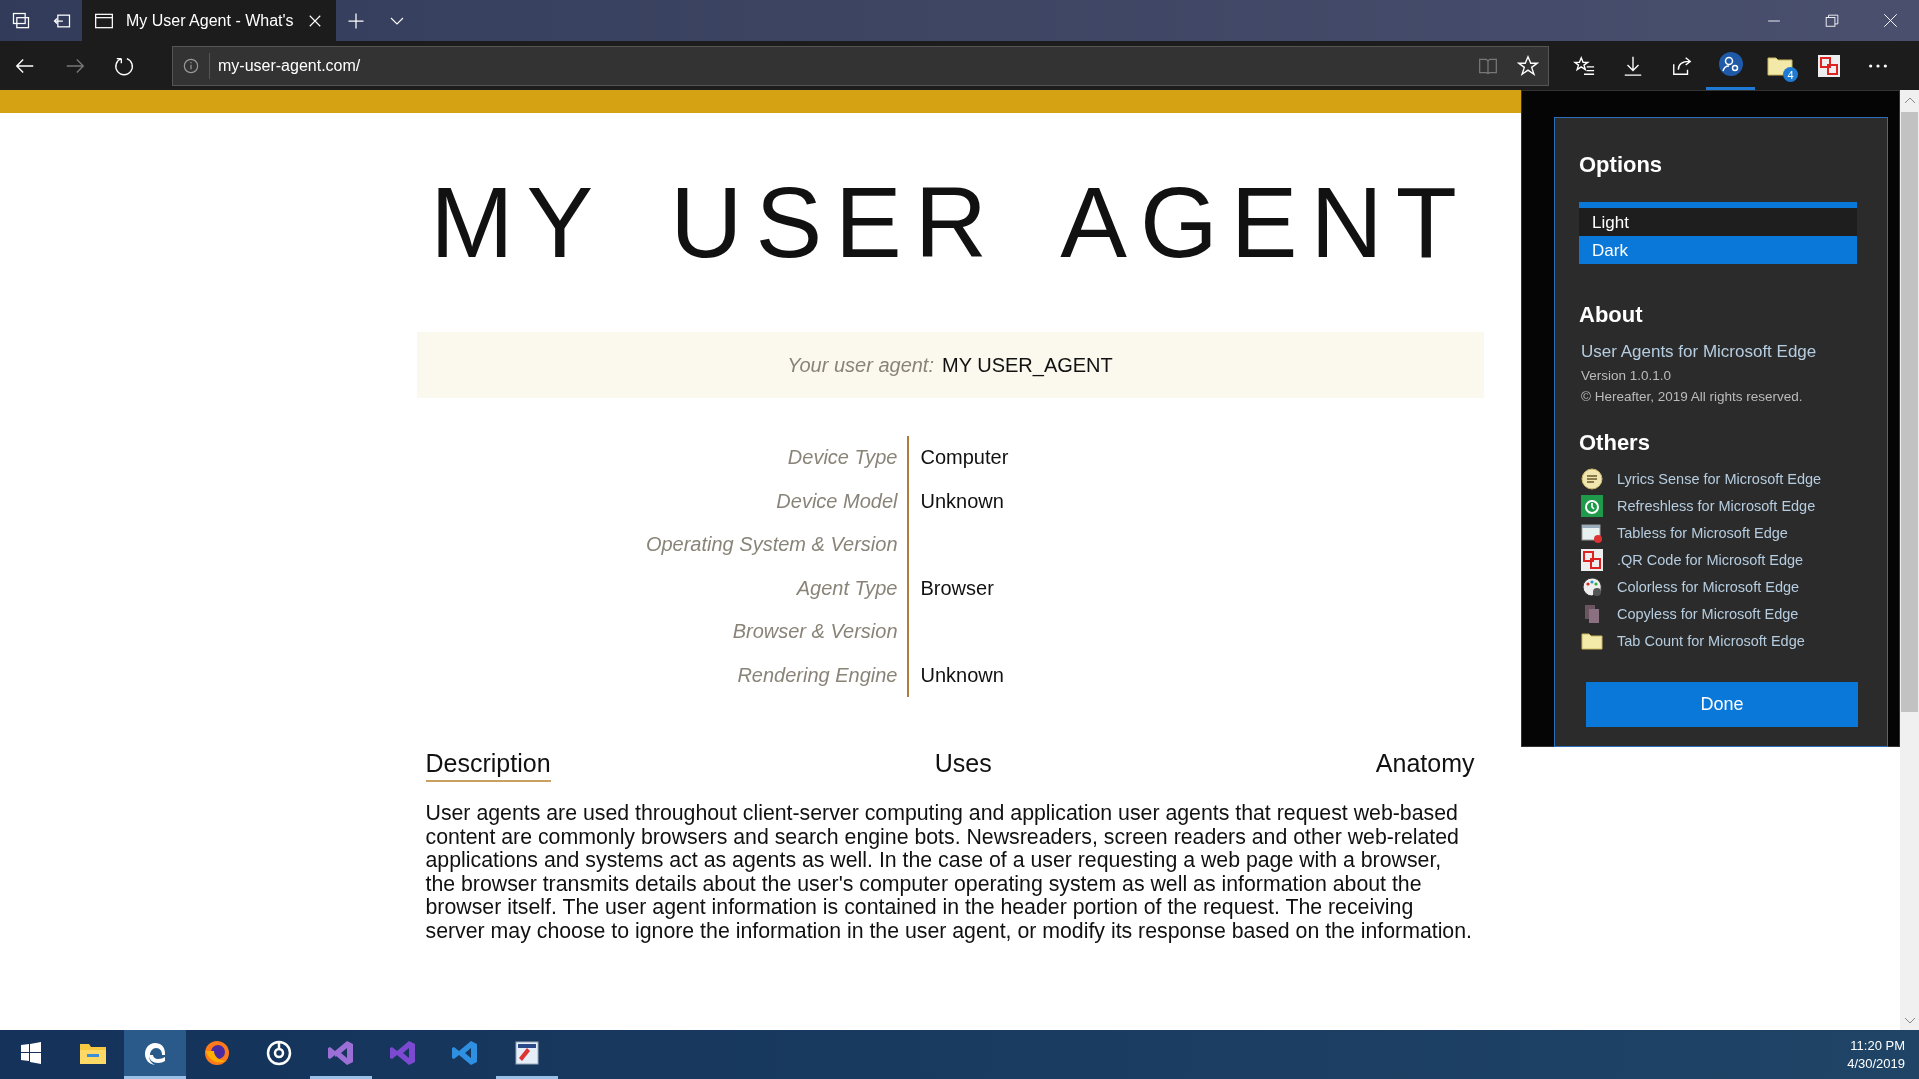 The width and height of the screenshot is (1919, 1079). Describe the element at coordinates (963, 765) in the screenshot. I see `section-tab: Uses` at that location.